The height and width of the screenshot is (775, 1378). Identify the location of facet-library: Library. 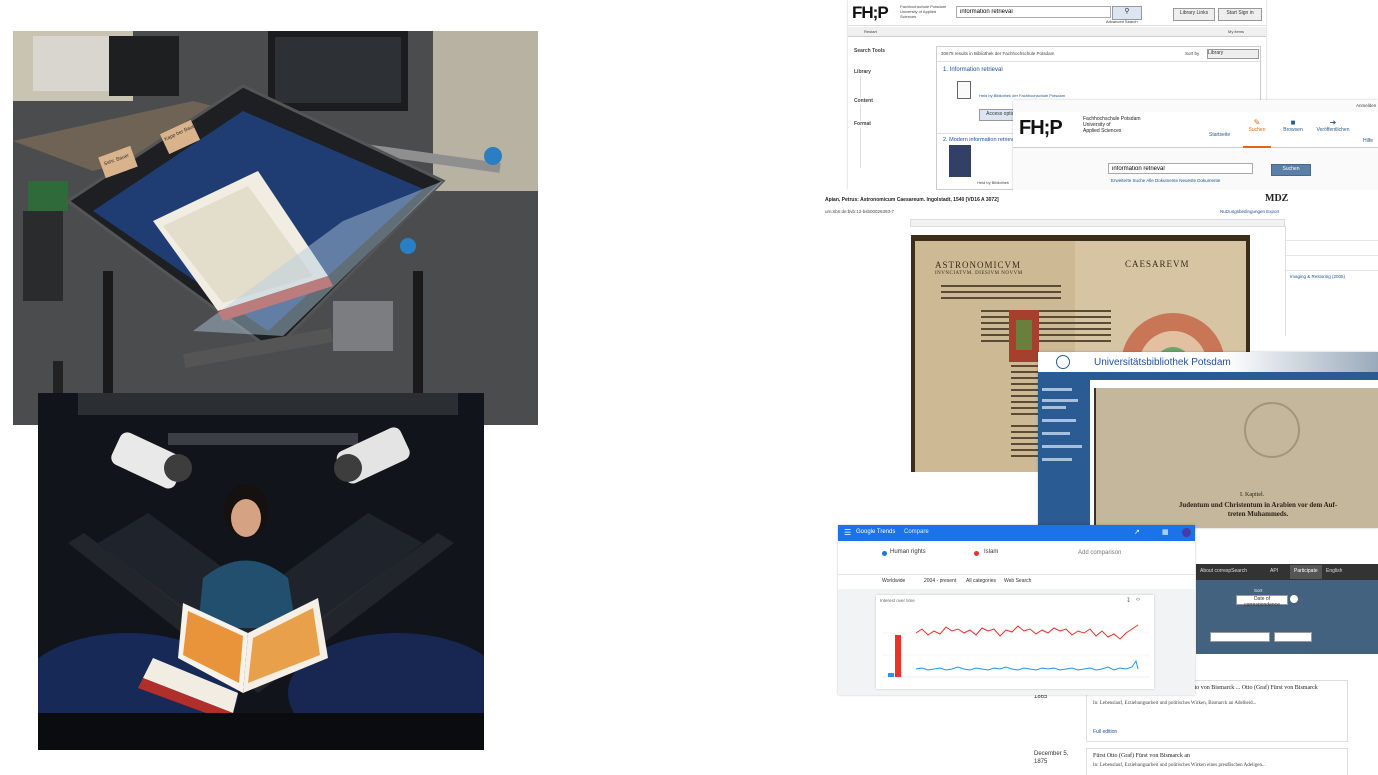
(894, 72).